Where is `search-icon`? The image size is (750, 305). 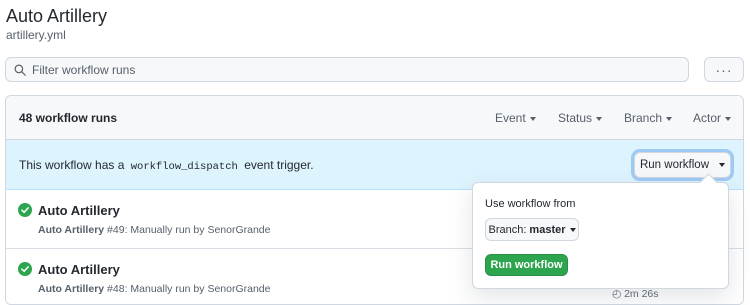
search-icon is located at coordinates (20, 70).